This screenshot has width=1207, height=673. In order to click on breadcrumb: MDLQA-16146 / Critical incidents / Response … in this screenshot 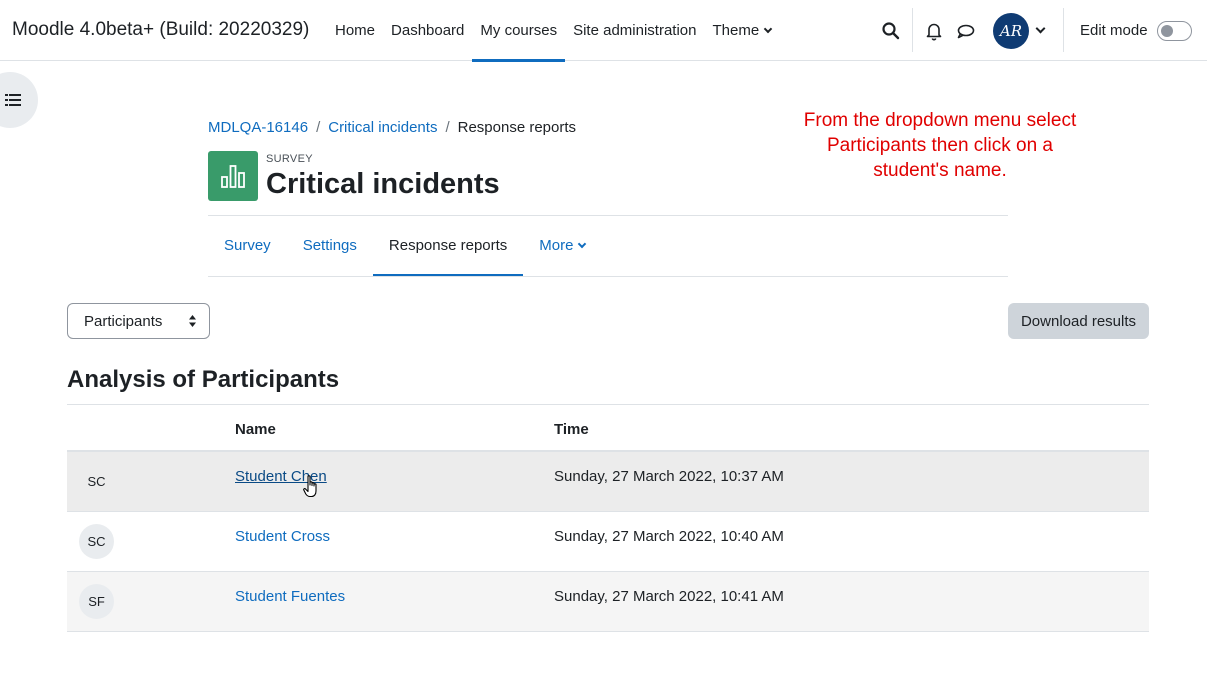, I will do `click(392, 127)`.